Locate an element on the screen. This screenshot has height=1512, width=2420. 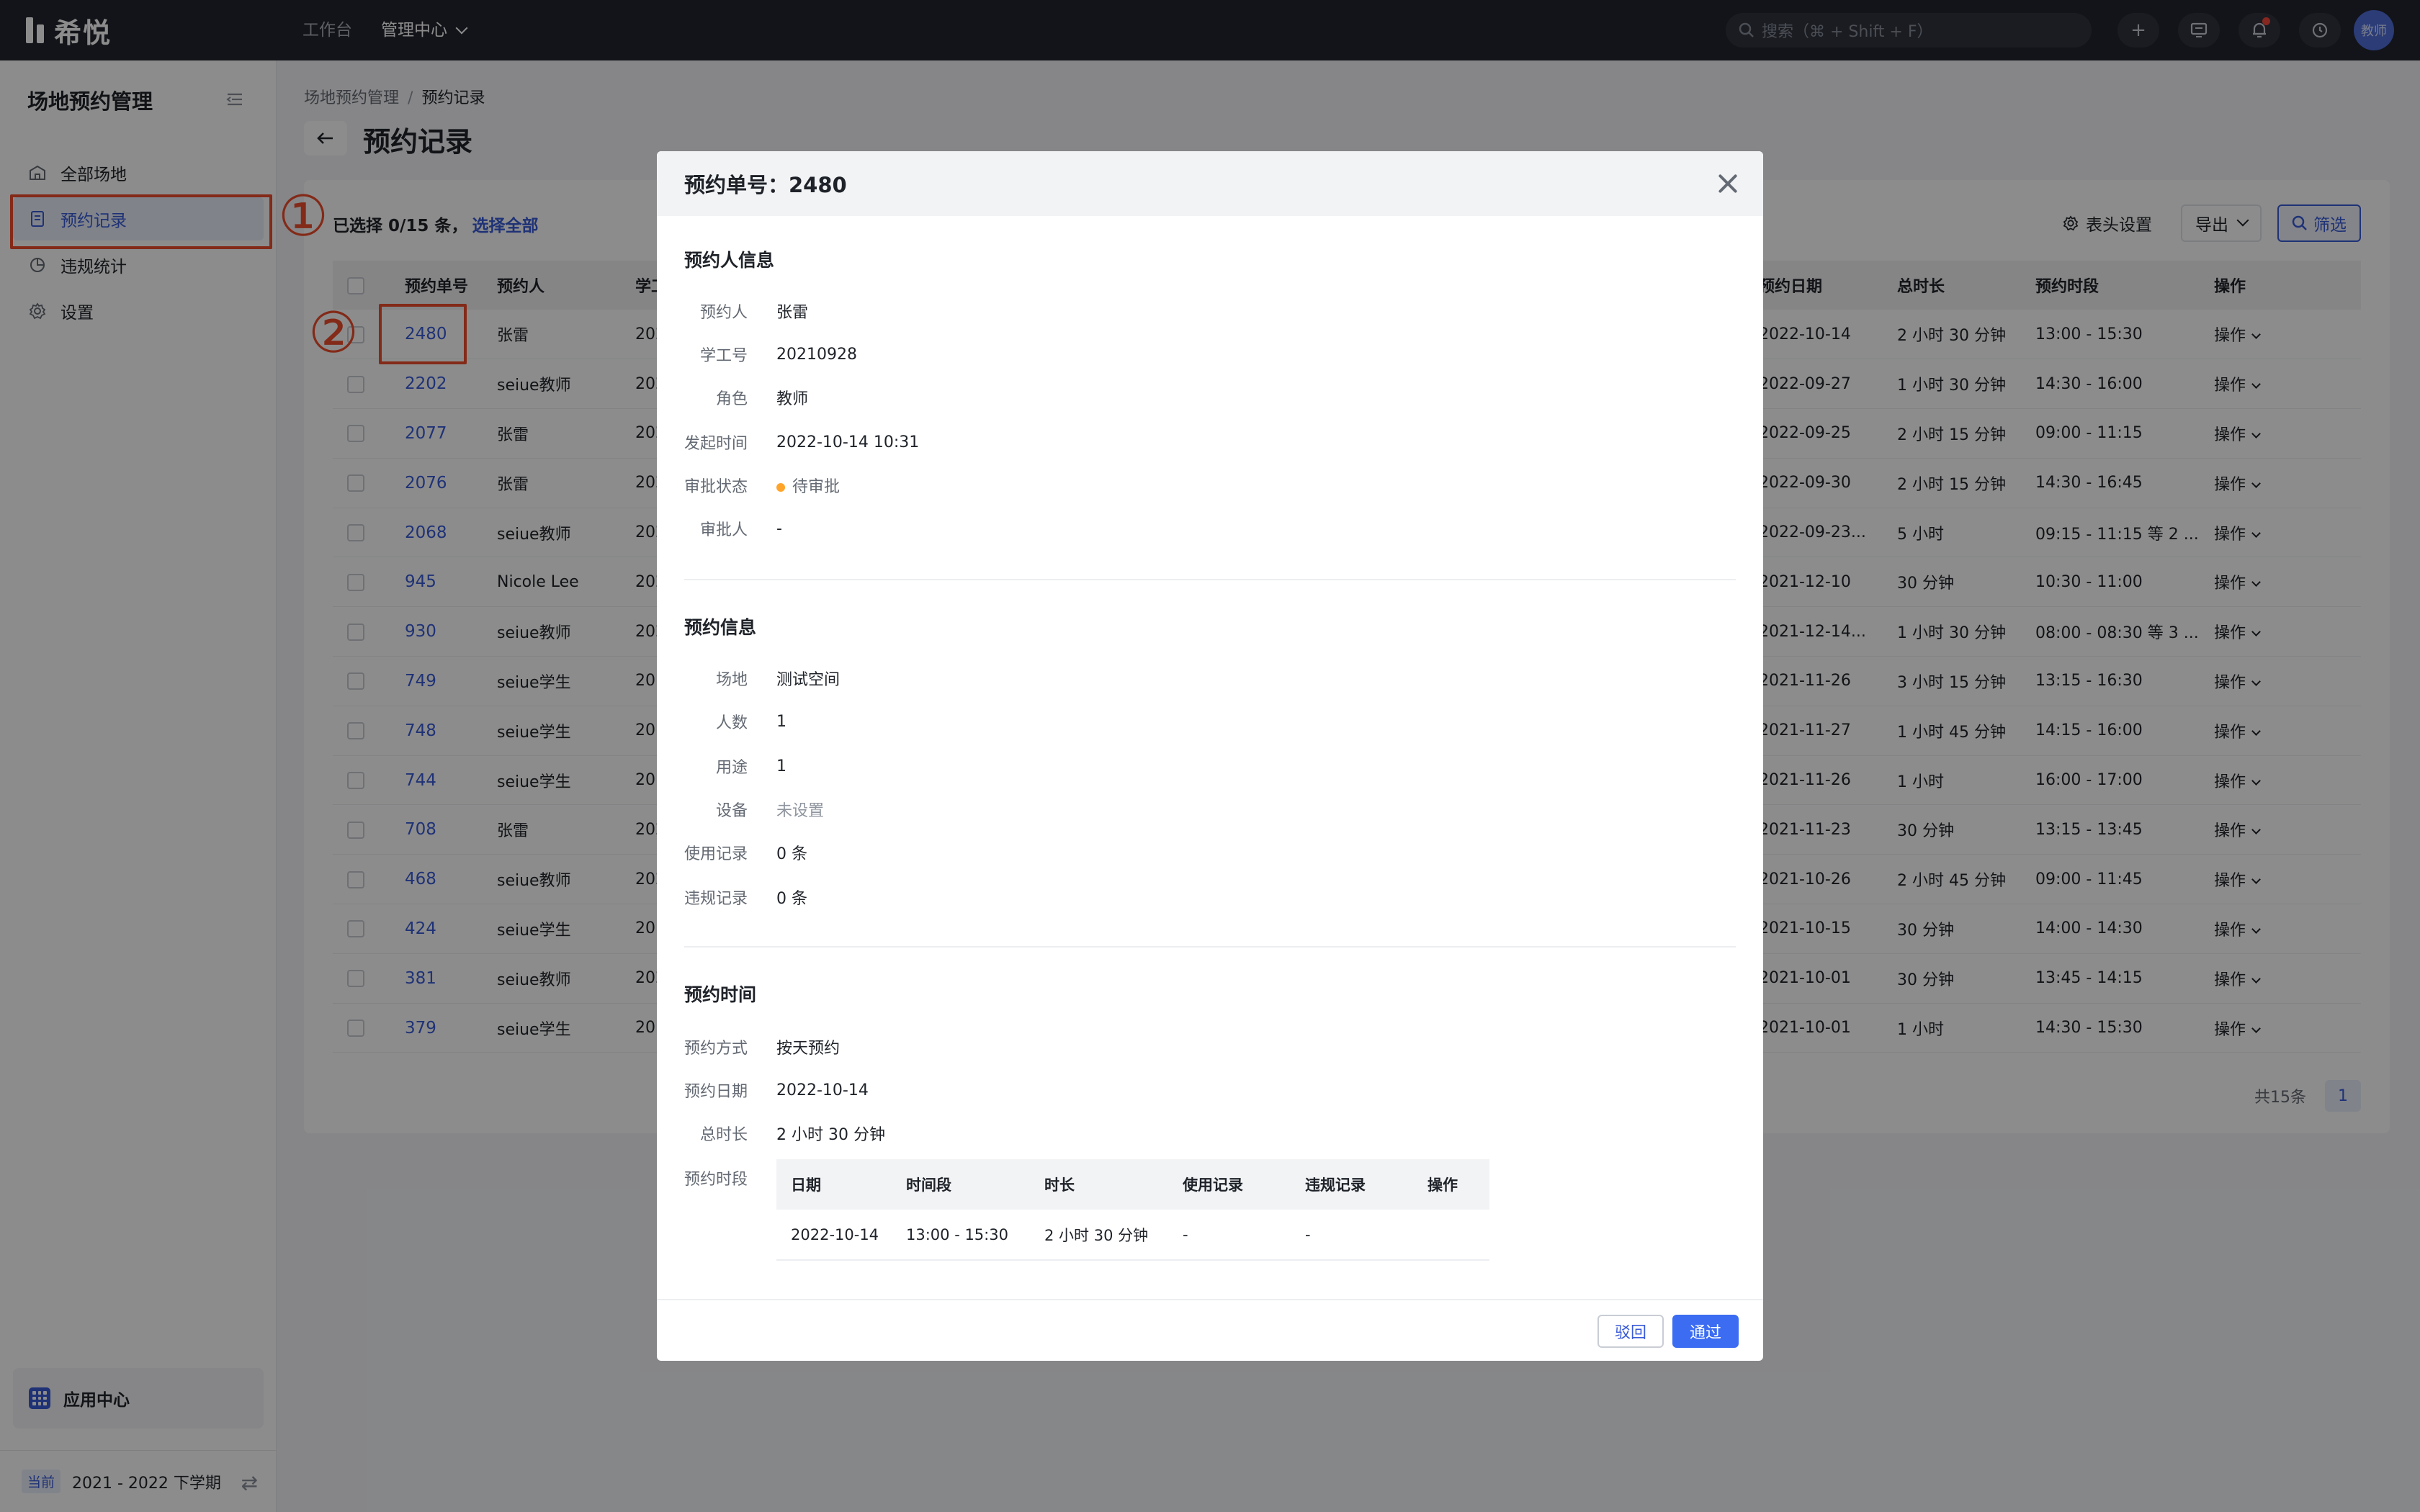
modal-header: 预约单号：2480 is located at coordinates (1210, 183).